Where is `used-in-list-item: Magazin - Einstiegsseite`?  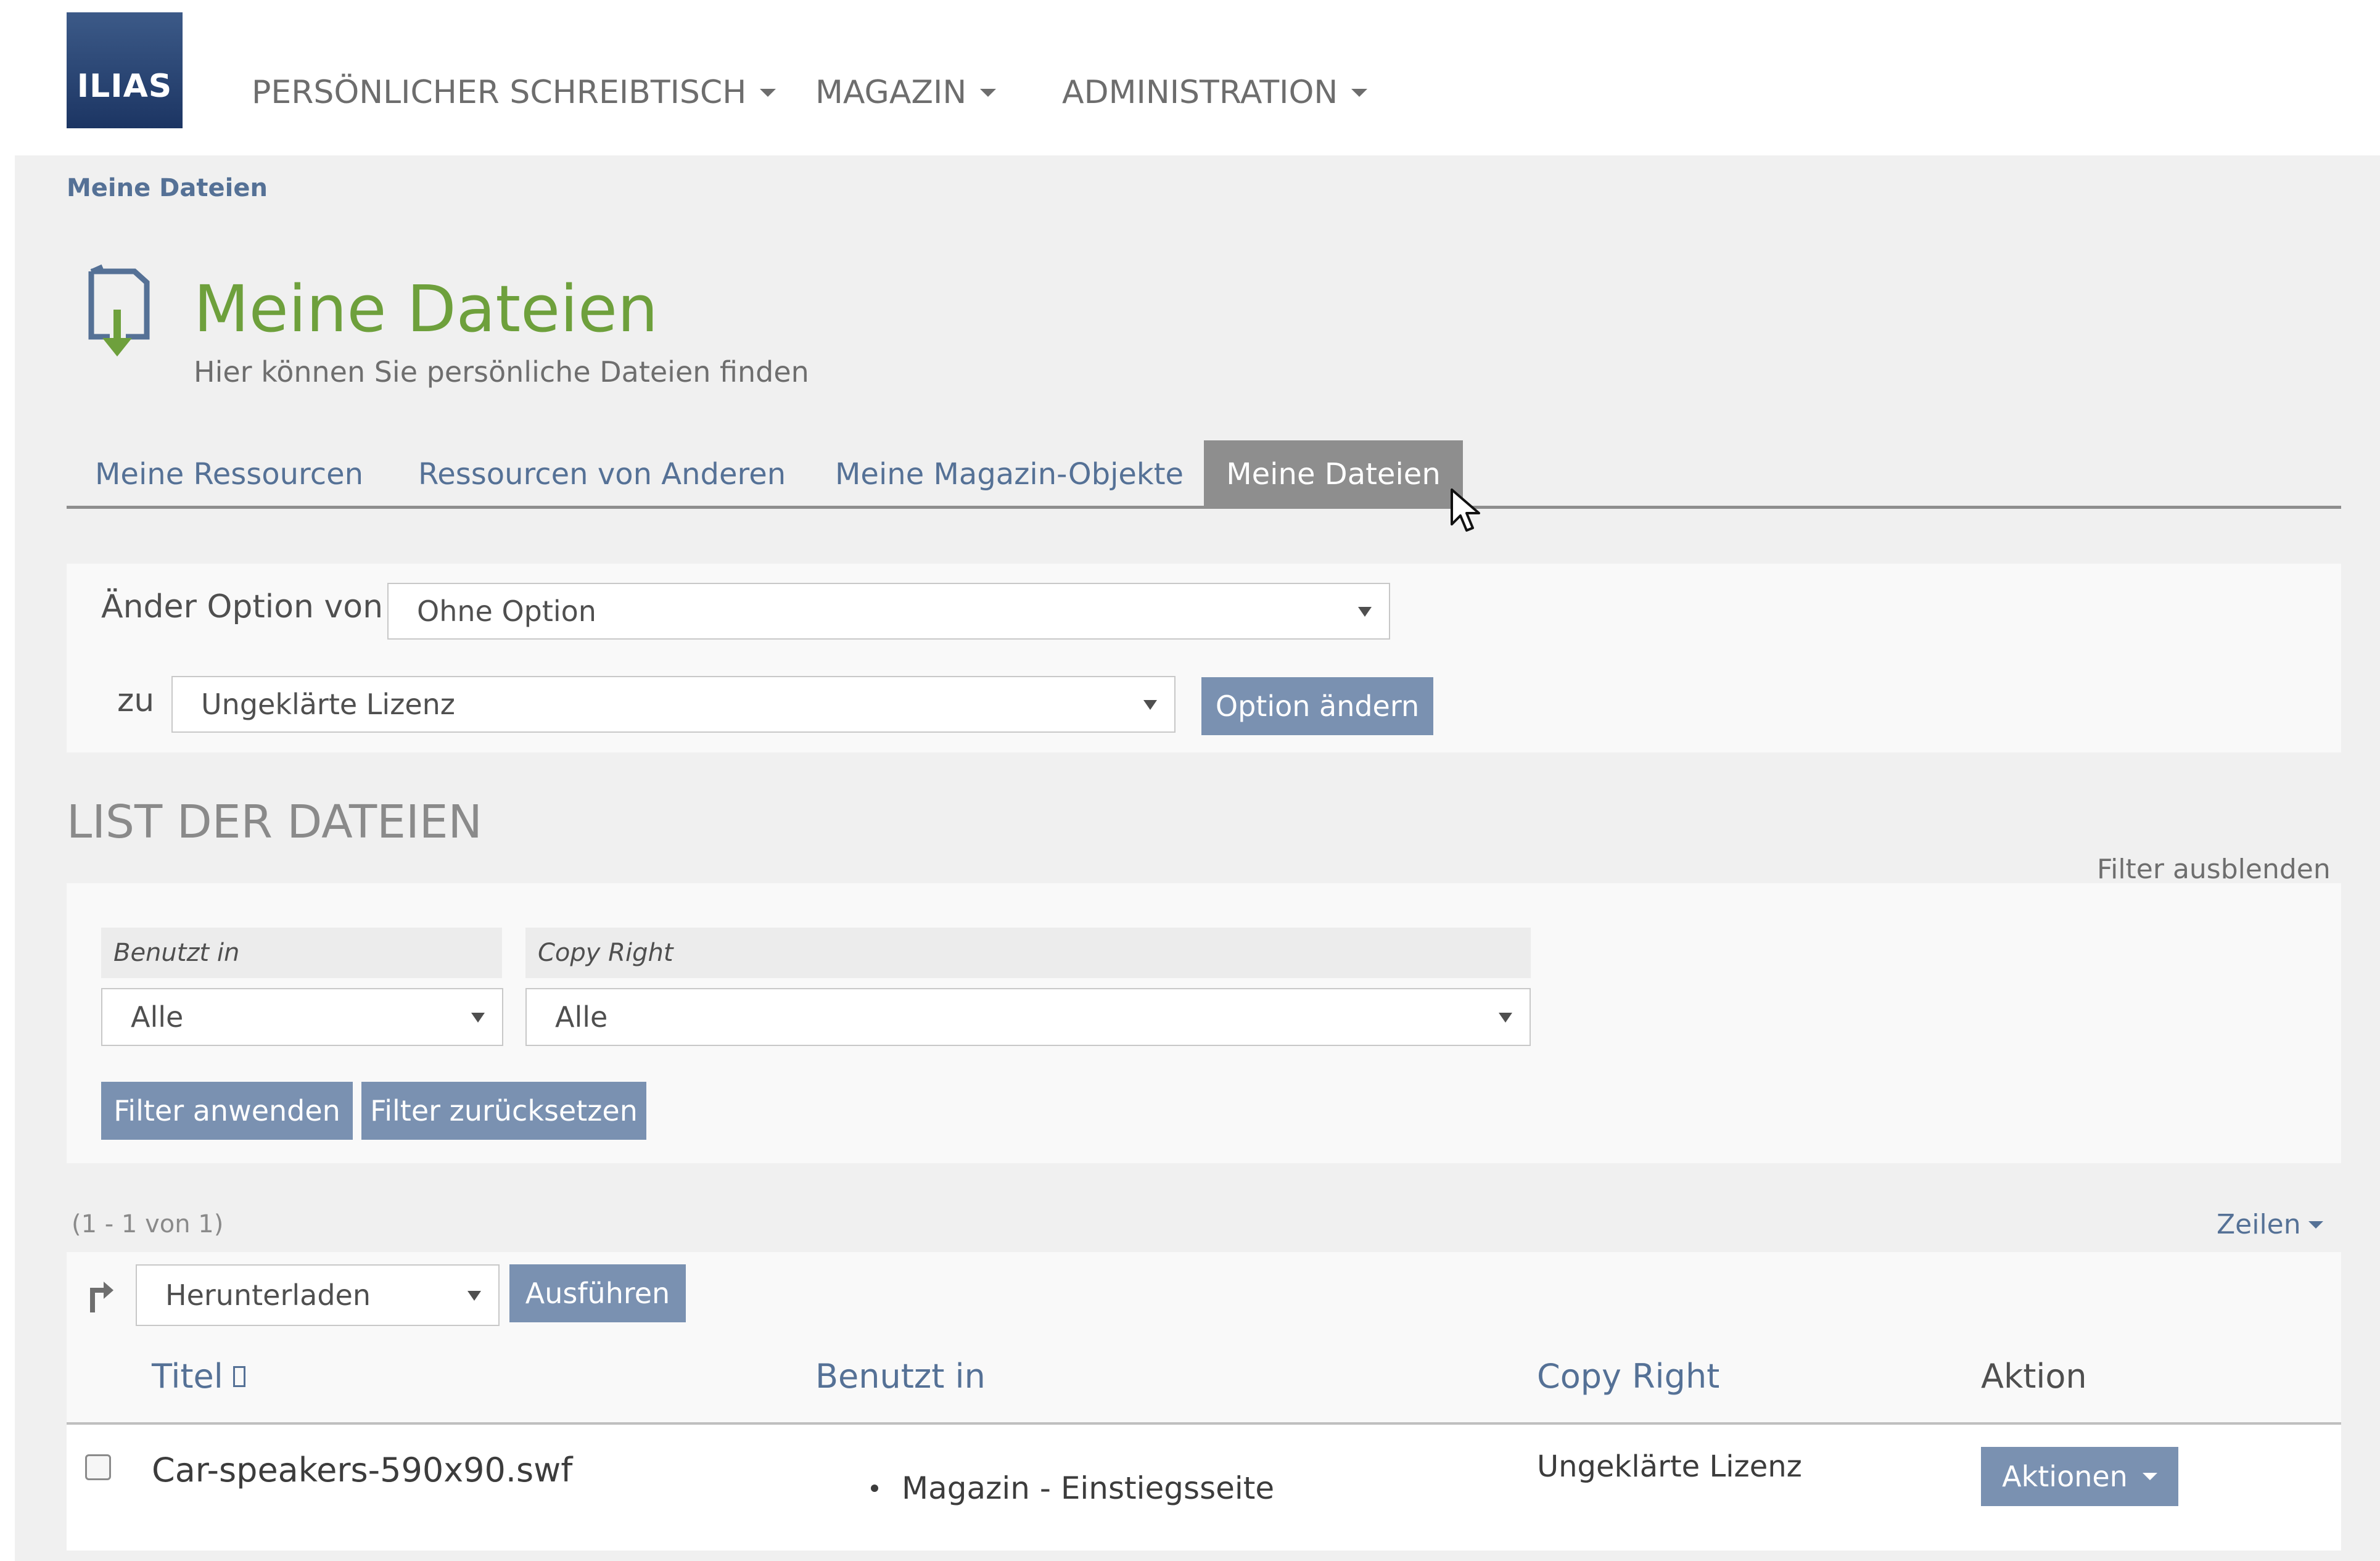 used-in-list-item: Magazin - Einstiegsseite is located at coordinates (1072, 1488).